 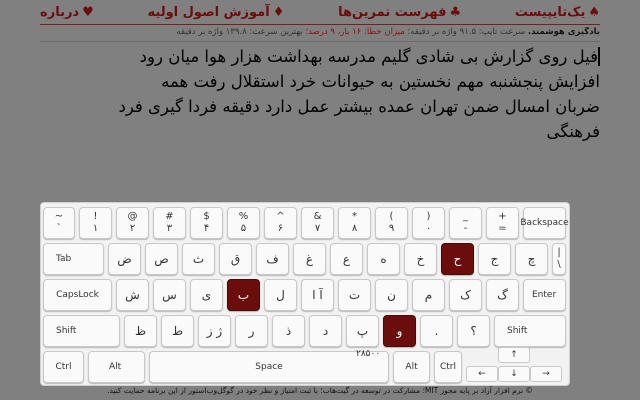 What do you see at coordinates (132, 223) in the screenshot?
I see `key-2: @۲` at bounding box center [132, 223].